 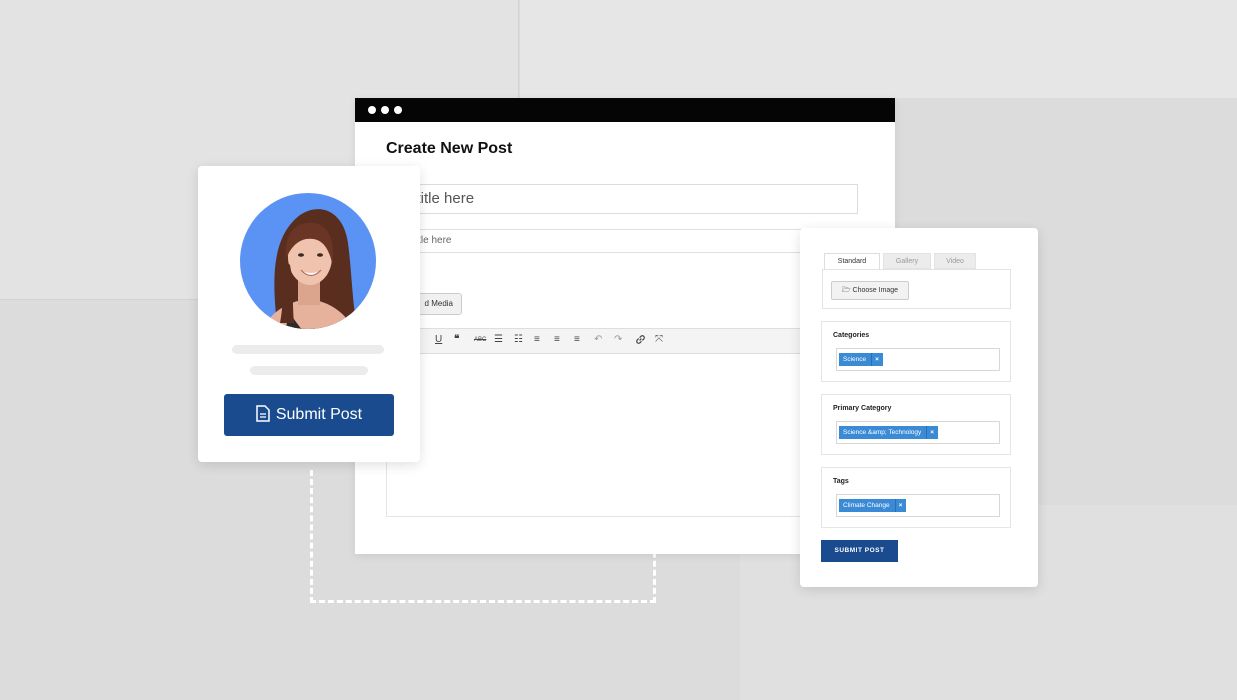 I want to click on submit-post-small-button: SUBMIT POST, so click(x=859, y=551).